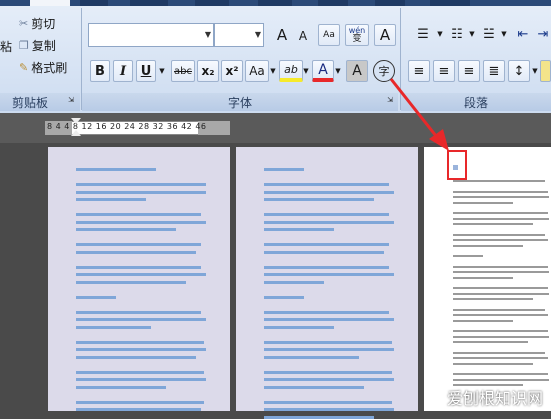  Describe the element at coordinates (323, 71) in the screenshot. I see `font-color-button: A` at that location.